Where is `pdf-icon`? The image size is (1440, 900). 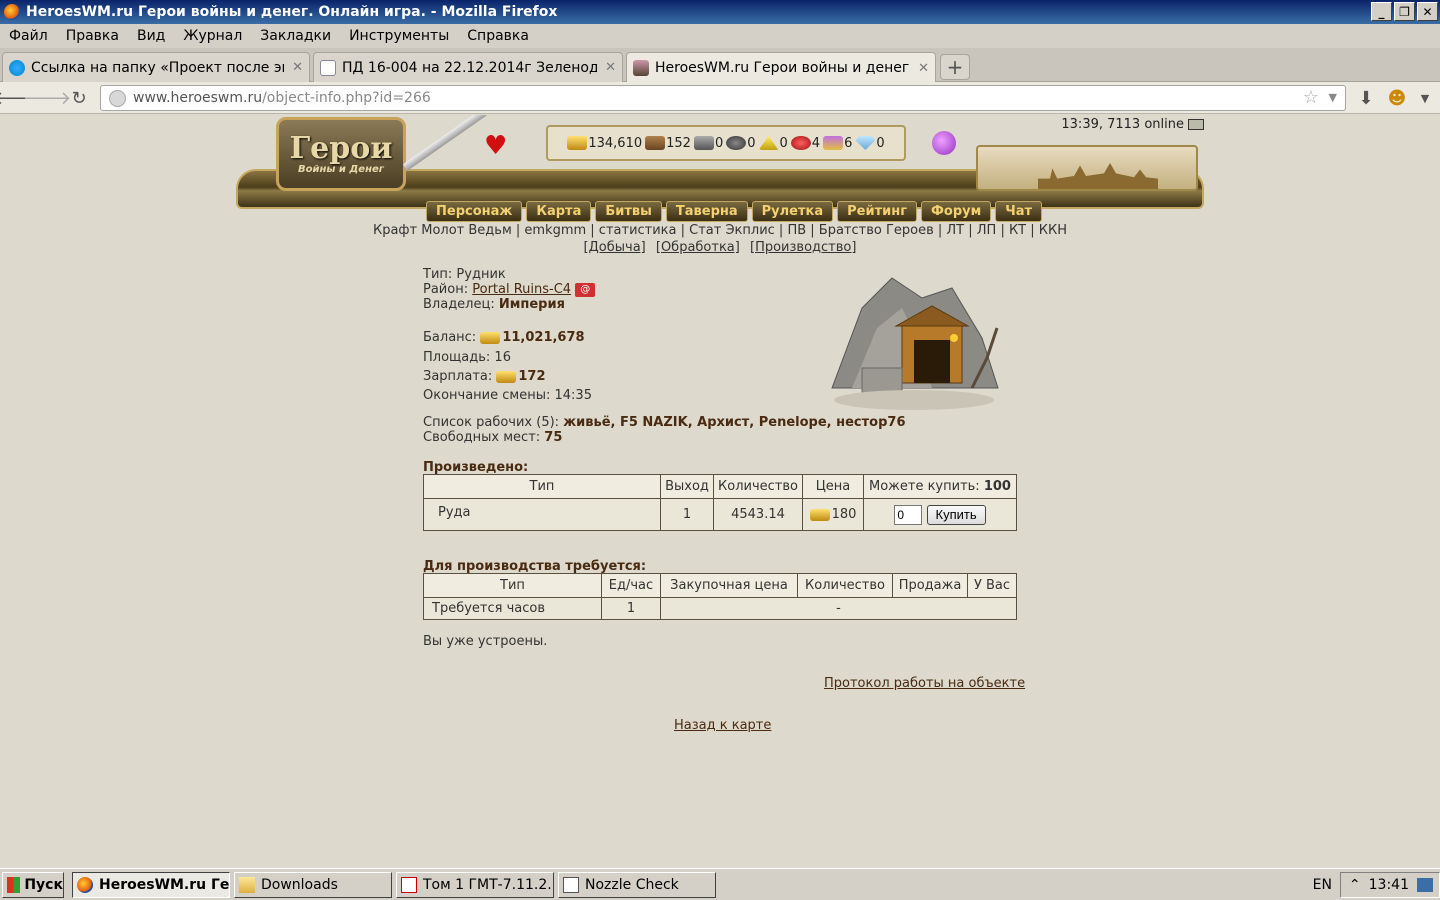 pdf-icon is located at coordinates (409, 885).